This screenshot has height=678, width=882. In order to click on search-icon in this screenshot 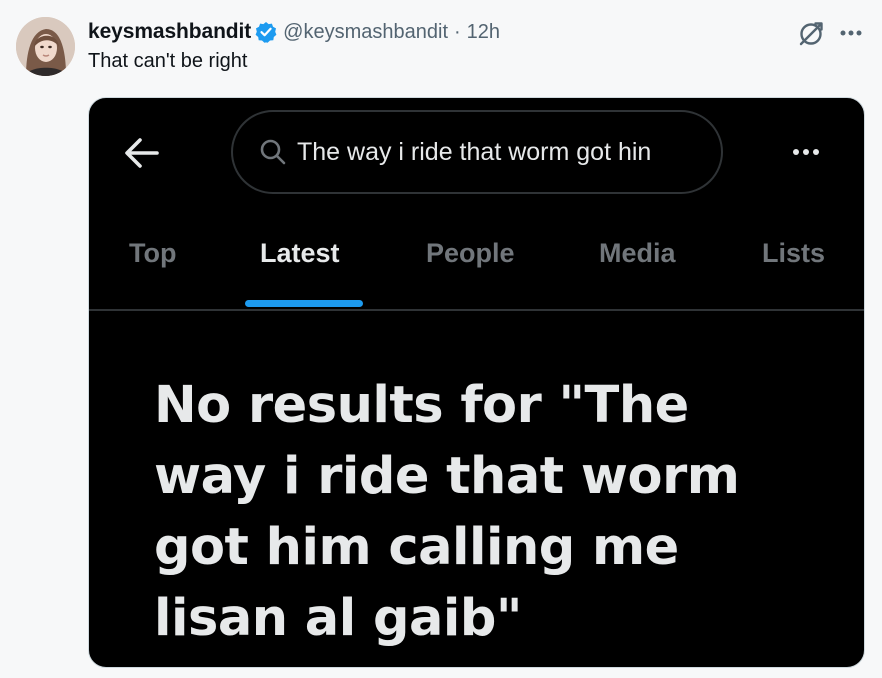, I will do `click(273, 152)`.